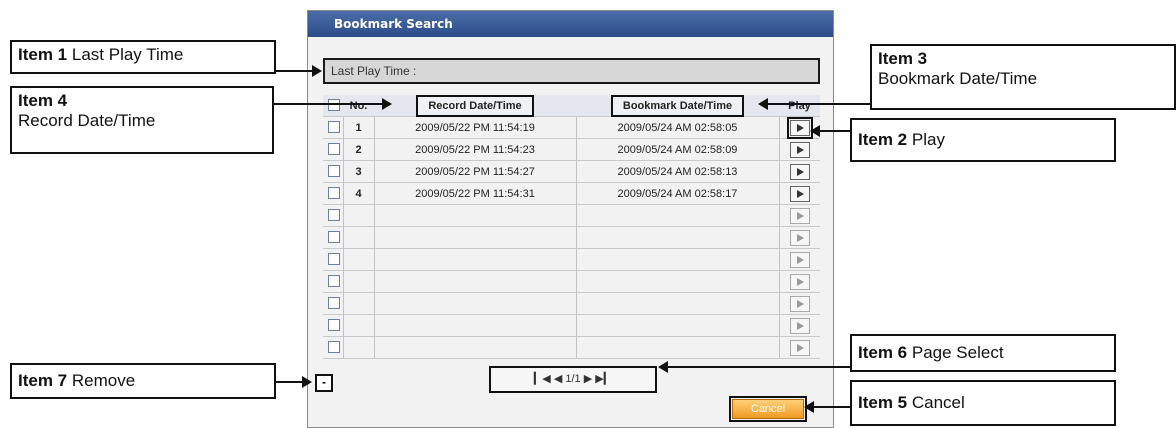 Image resolution: width=1176 pixels, height=428 pixels. Describe the element at coordinates (358, 150) in the screenshot. I see `row-no: 2` at that location.